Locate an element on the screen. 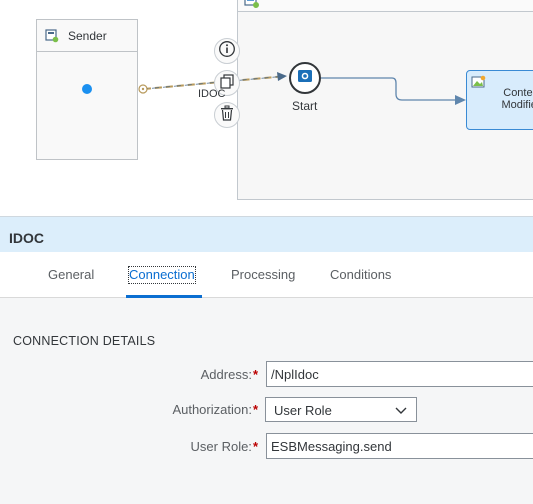  user-role-field: ESBMessaging.send is located at coordinates (399, 446).